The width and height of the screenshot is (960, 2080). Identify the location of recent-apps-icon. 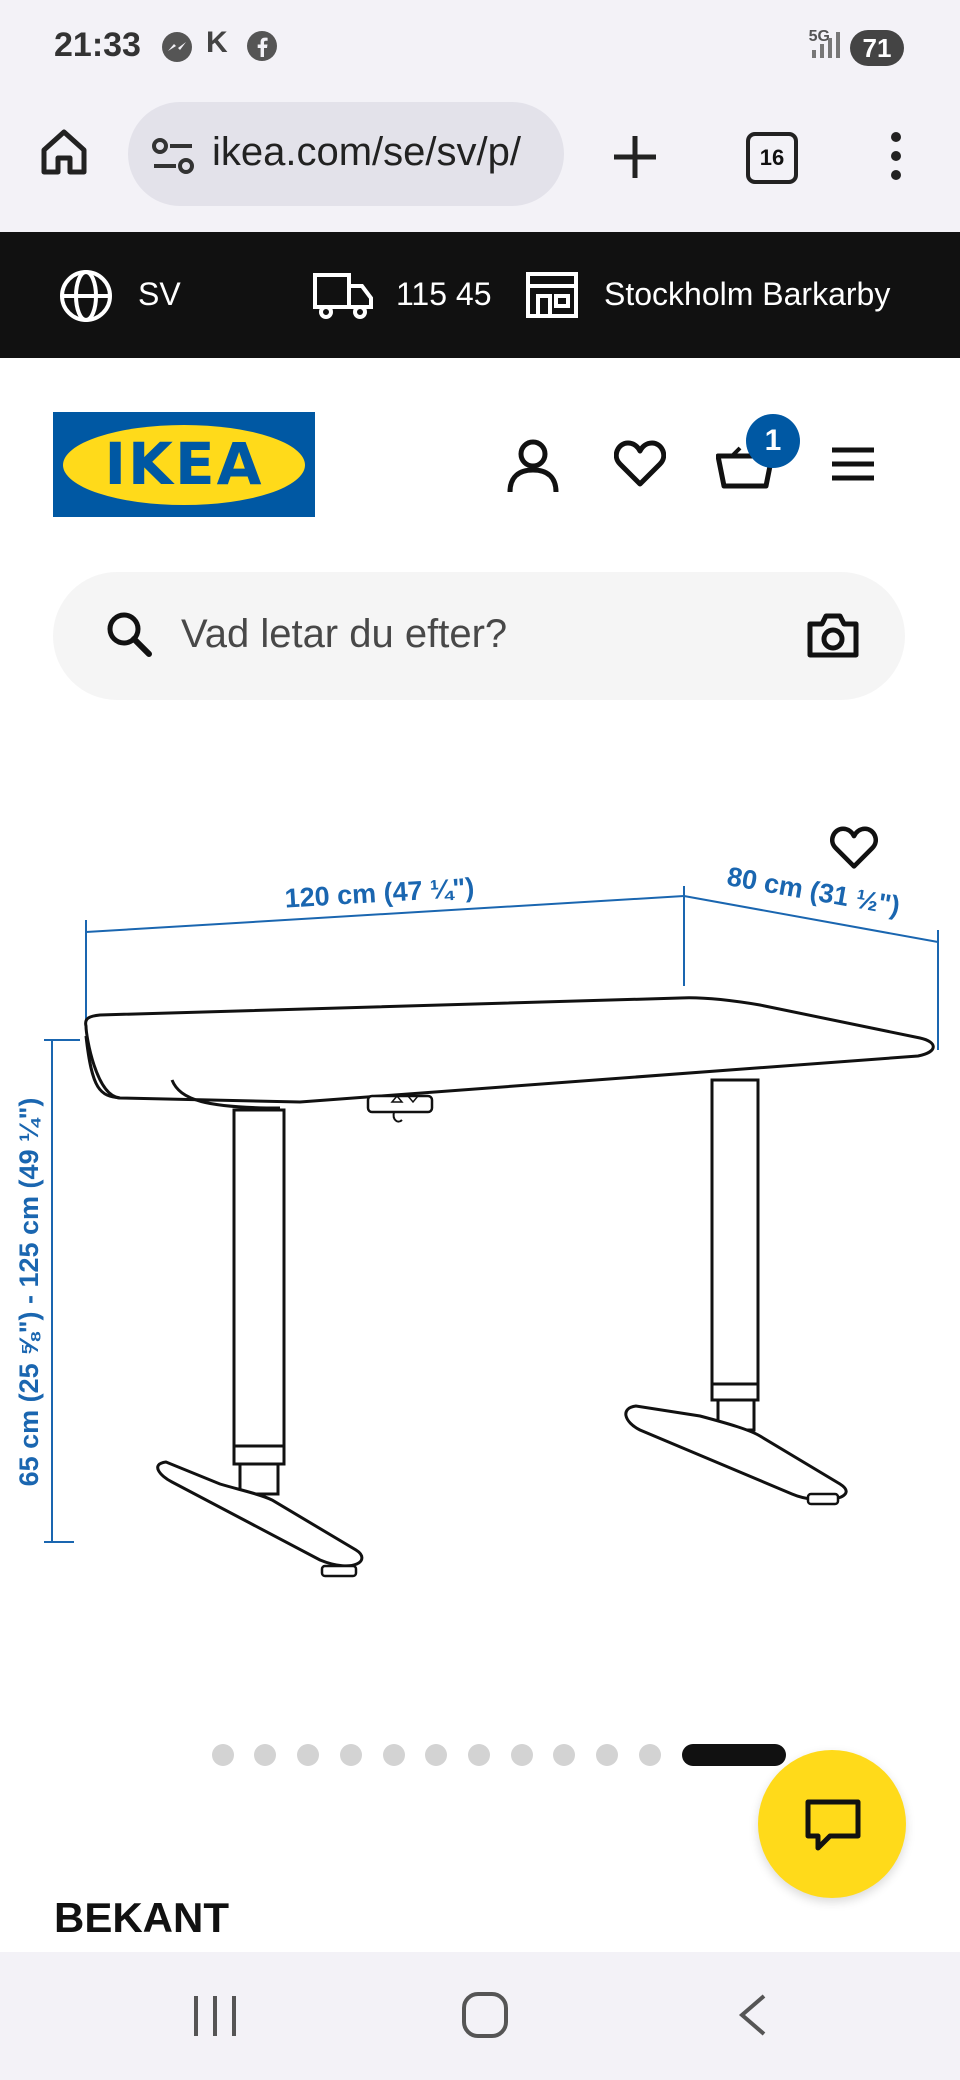
(215, 2018).